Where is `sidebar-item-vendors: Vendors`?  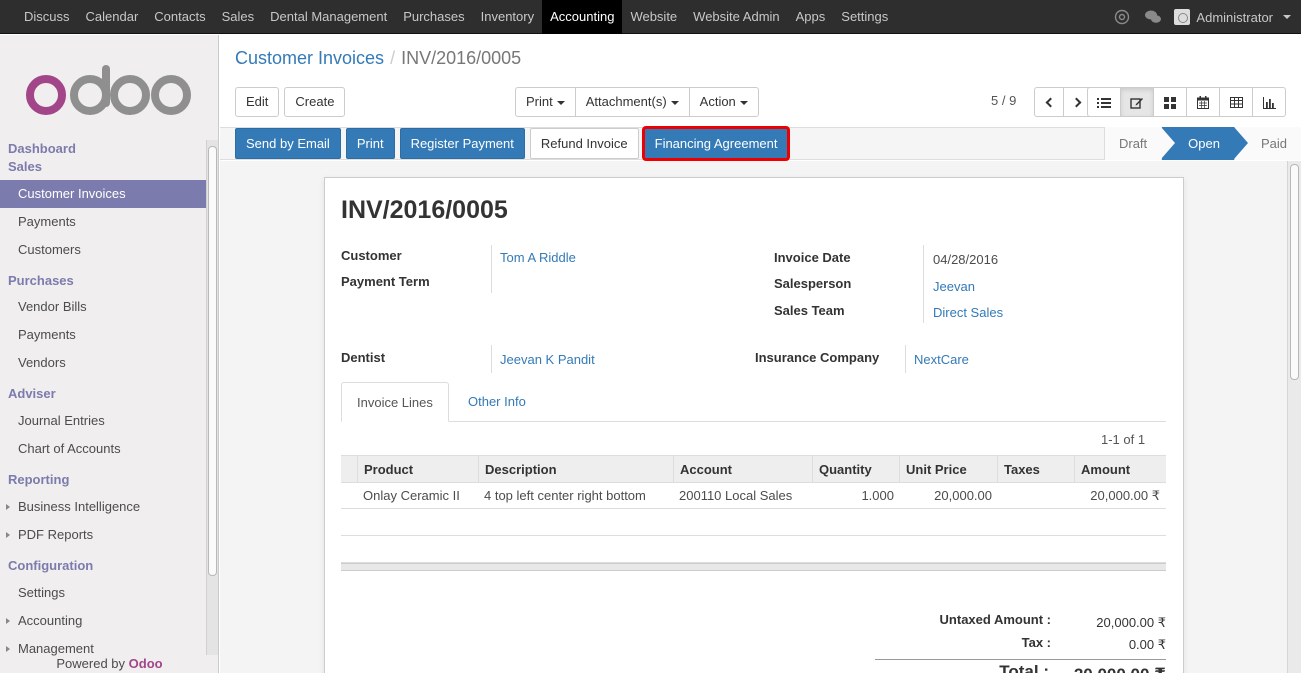 sidebar-item-vendors: Vendors is located at coordinates (103, 363).